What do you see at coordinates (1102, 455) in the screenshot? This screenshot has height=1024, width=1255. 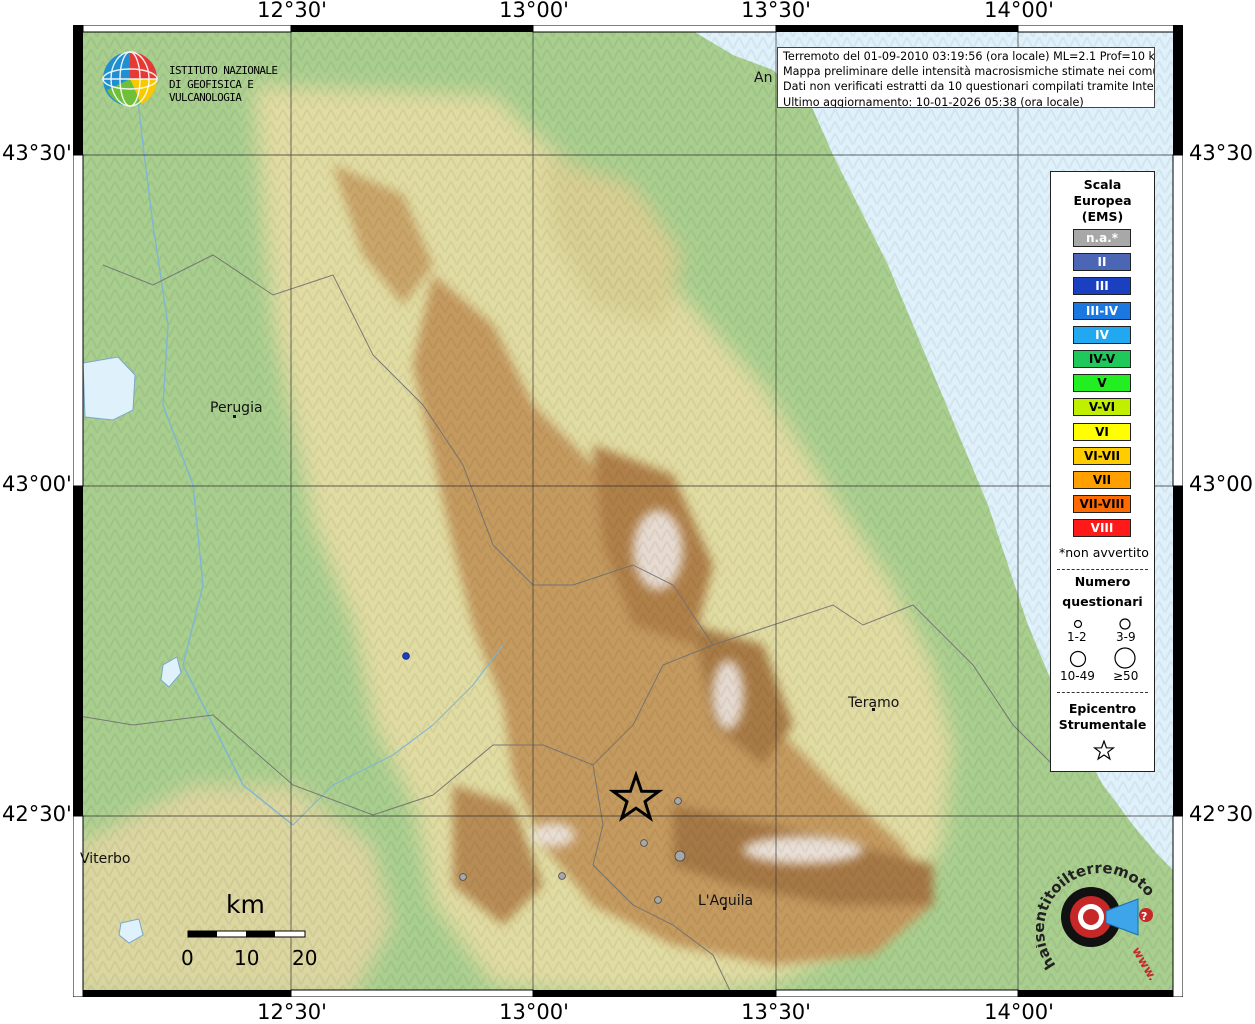 I see `legend-swatch: VI-VII` at bounding box center [1102, 455].